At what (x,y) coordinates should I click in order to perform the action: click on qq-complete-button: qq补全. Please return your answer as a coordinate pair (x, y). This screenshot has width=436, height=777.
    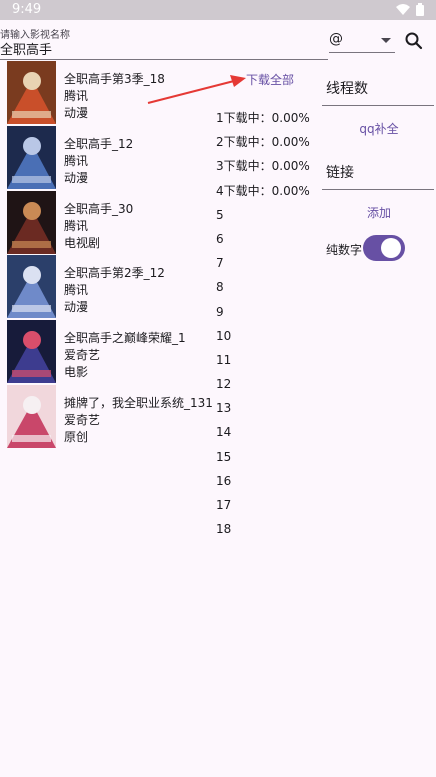
    Looking at the image, I should click on (379, 129).